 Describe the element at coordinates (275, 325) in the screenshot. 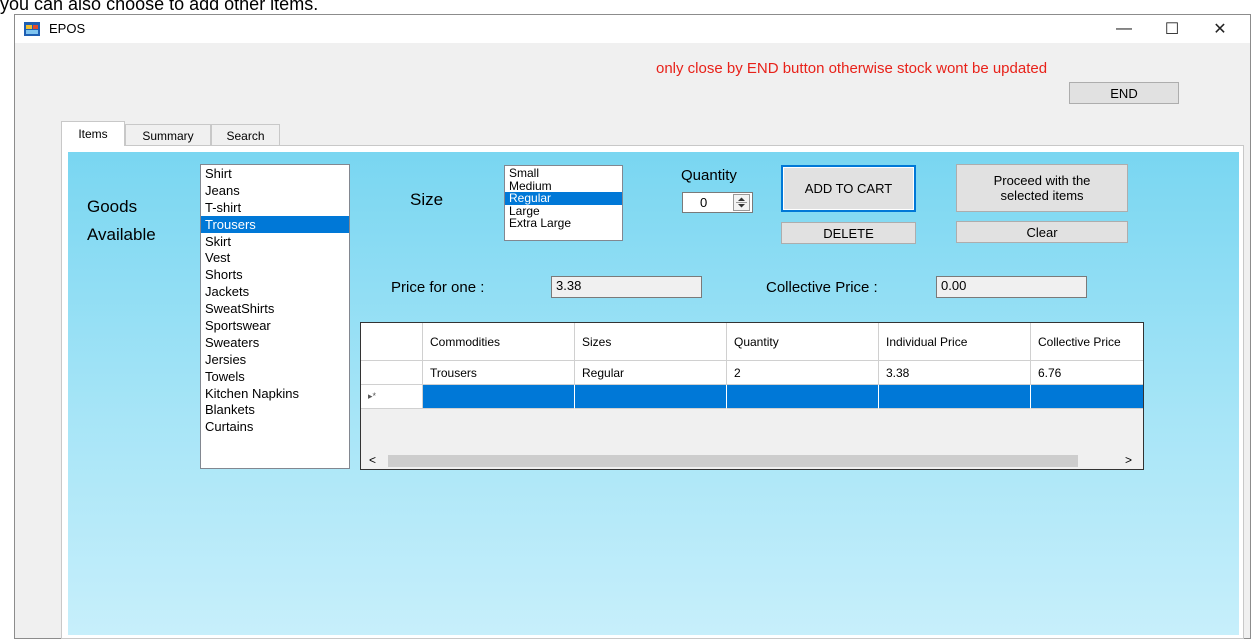

I see `goods-item-sportswear: Sportswear` at that location.